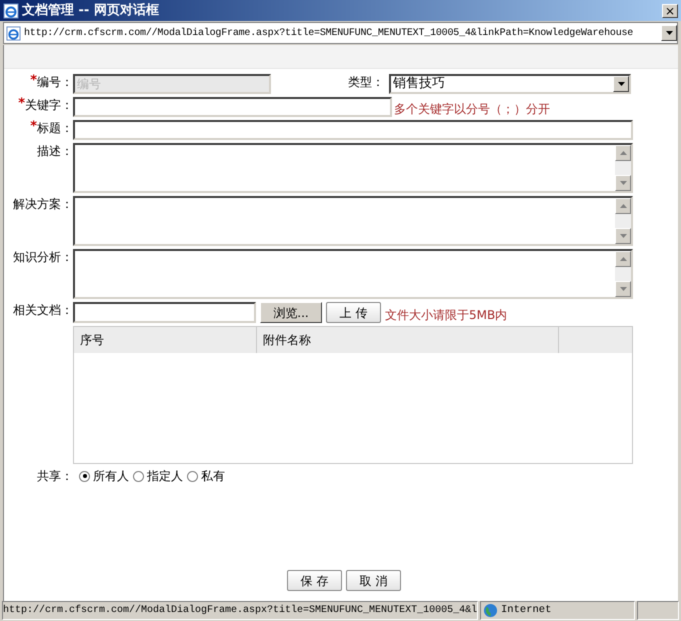 Image resolution: width=681 pixels, height=621 pixels. I want to click on cancel-button: 取 消, so click(373, 580).